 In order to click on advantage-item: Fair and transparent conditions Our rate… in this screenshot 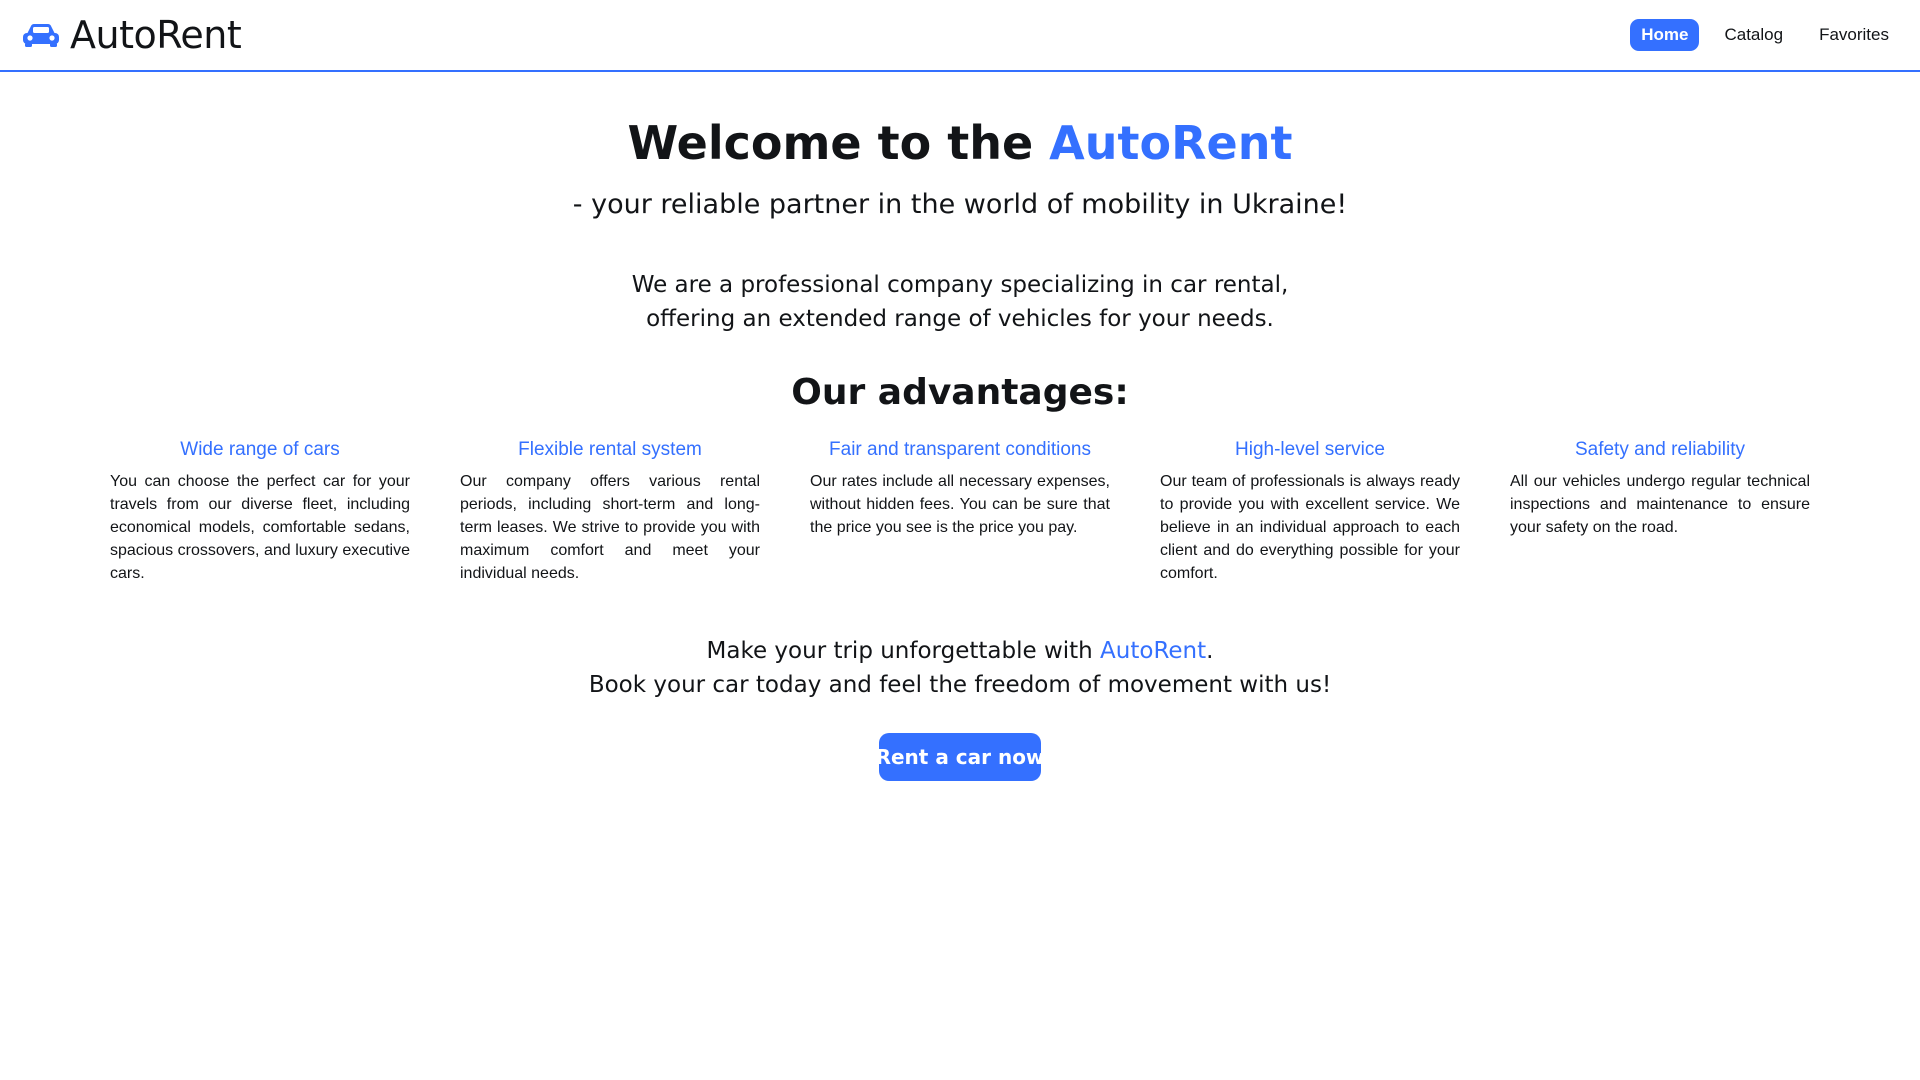, I will do `click(960, 511)`.